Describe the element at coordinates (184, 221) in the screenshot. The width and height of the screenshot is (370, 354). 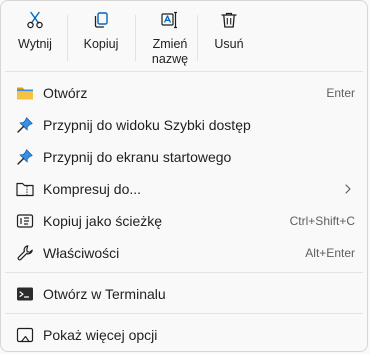
I see `menu-item-copy-as-path: Kopiuj jako ścieżkę Ctrl+Shift+C` at that location.